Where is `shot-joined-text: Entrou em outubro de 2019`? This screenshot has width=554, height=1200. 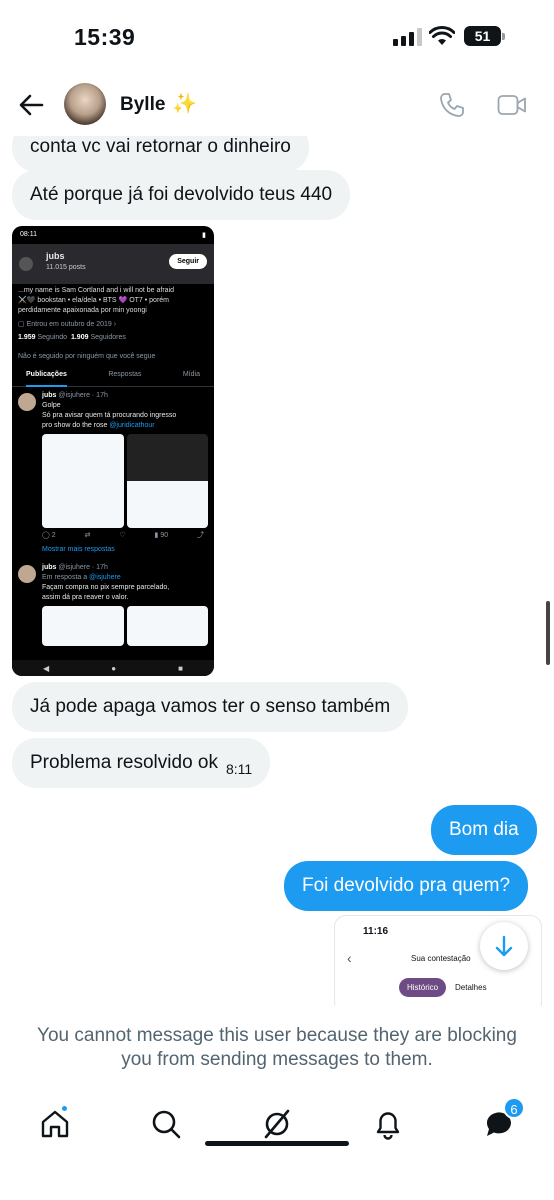 shot-joined-text: Entrou em outubro de 2019 is located at coordinates (69, 324).